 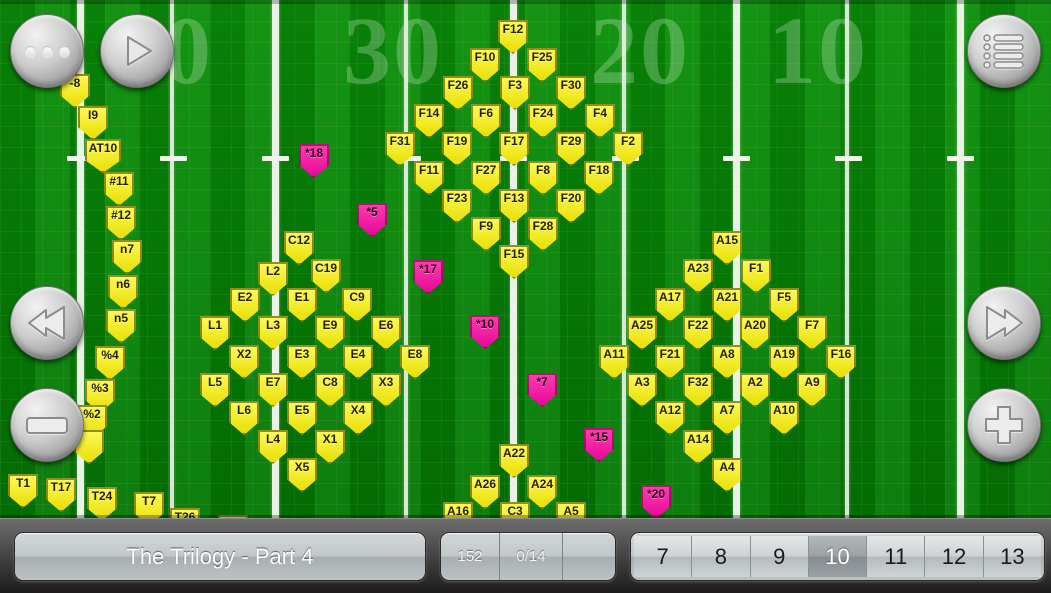 I want to click on marker-label: T24, so click(x=102, y=496).